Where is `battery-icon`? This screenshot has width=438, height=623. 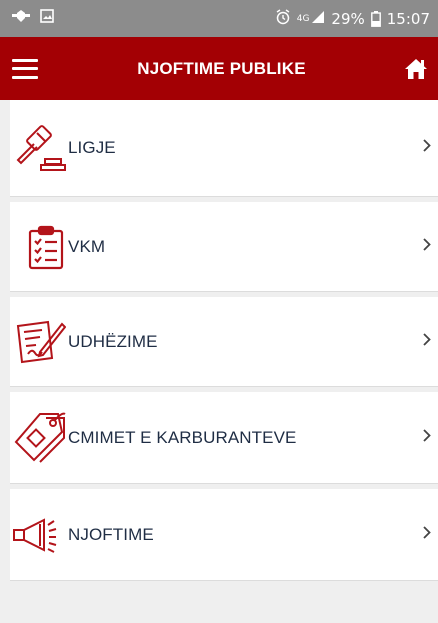
battery-icon is located at coordinates (375, 18).